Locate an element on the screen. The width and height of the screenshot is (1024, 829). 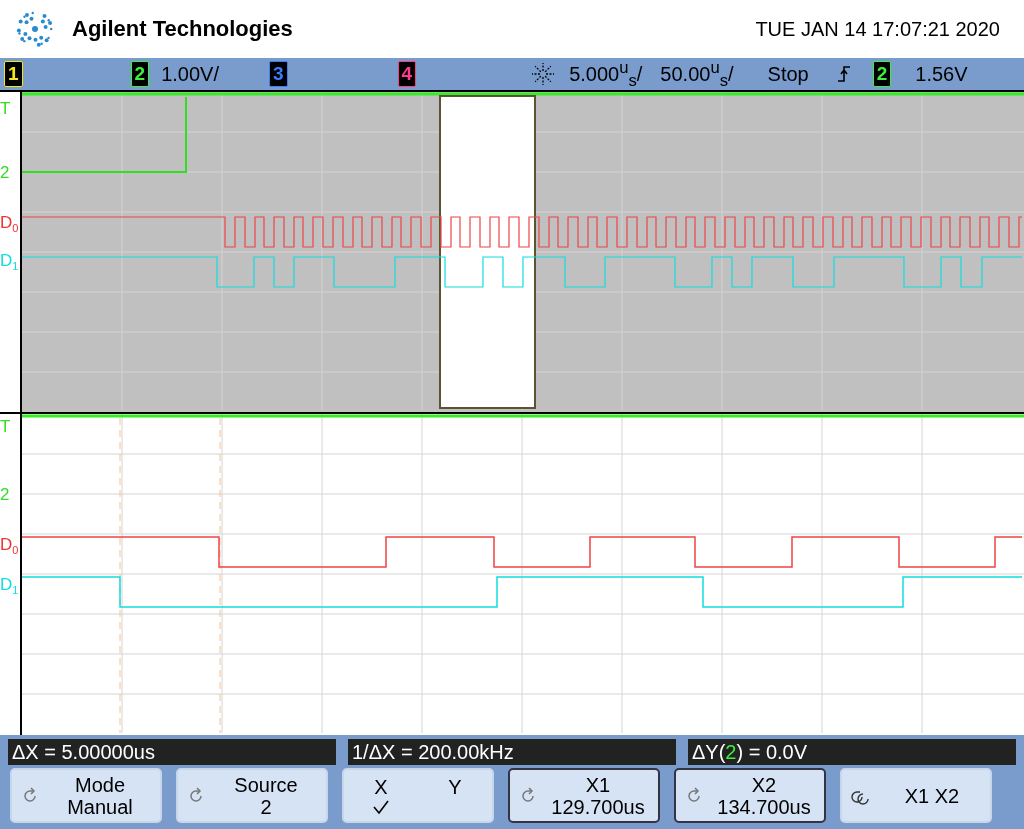
delay: 50.00$^{u}$$_{s}$/ is located at coordinates (697, 74).